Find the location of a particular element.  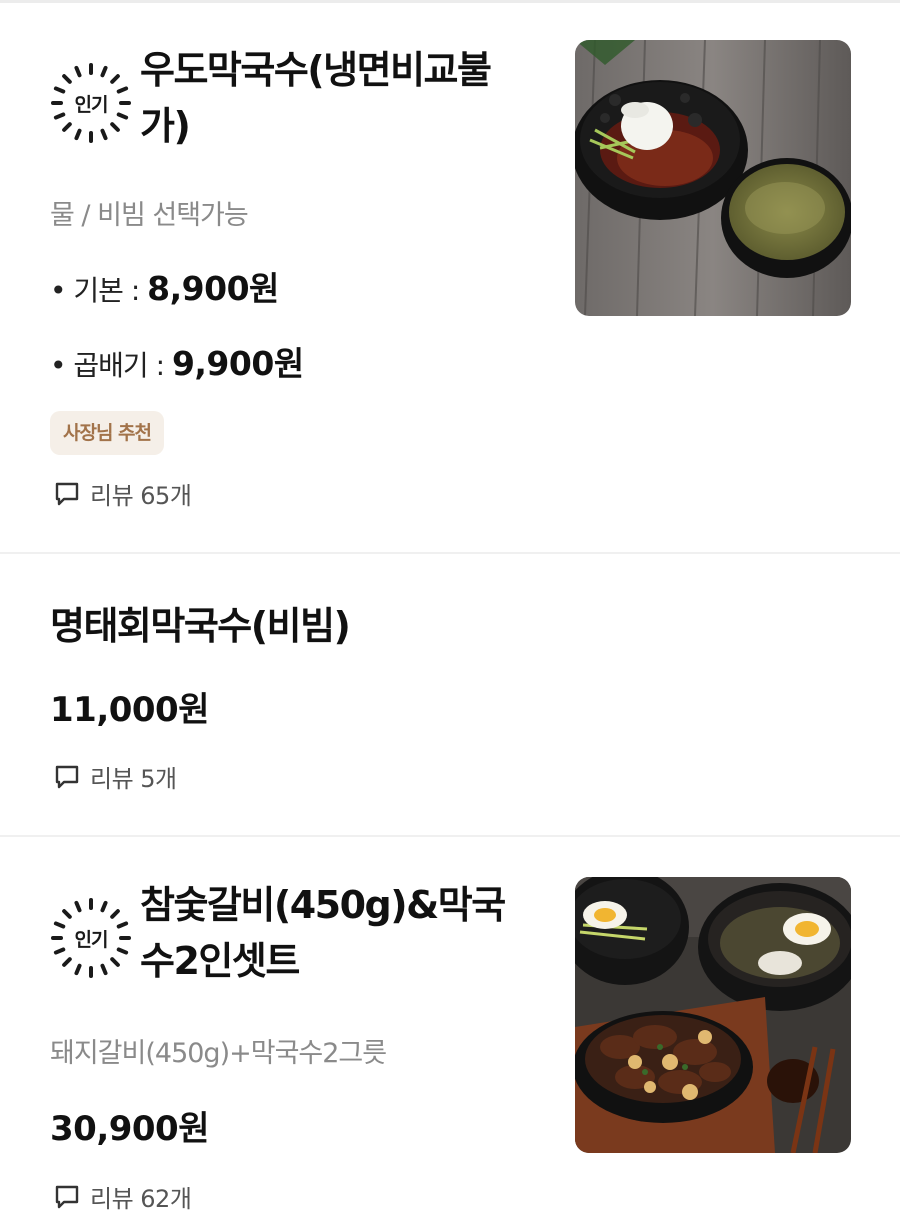

review-count: 리뷰 65개 is located at coordinates (123, 493).